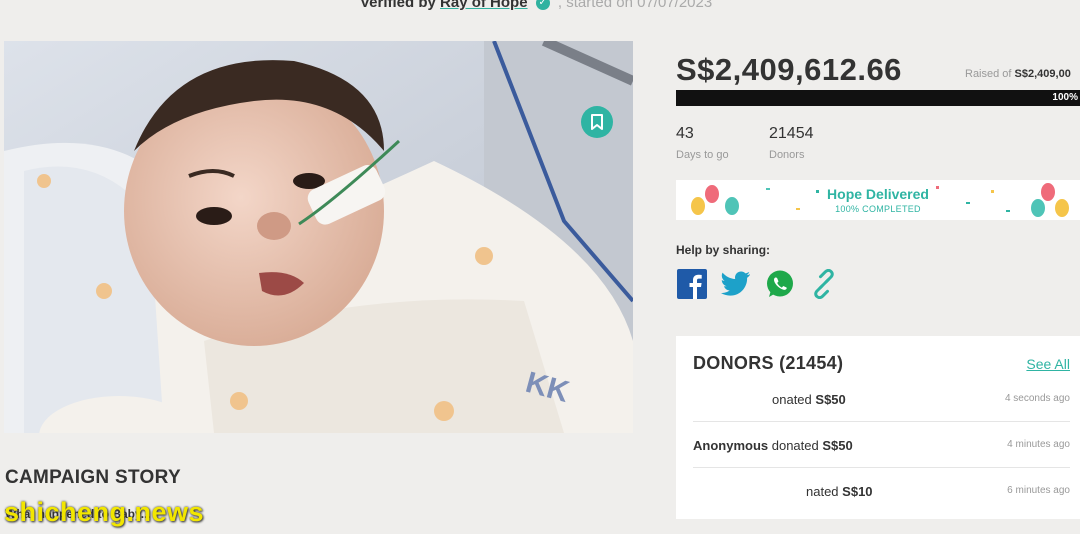 The height and width of the screenshot is (534, 1080). Describe the element at coordinates (988, 74) in the screenshot. I see `raised-label: Raised of` at that location.